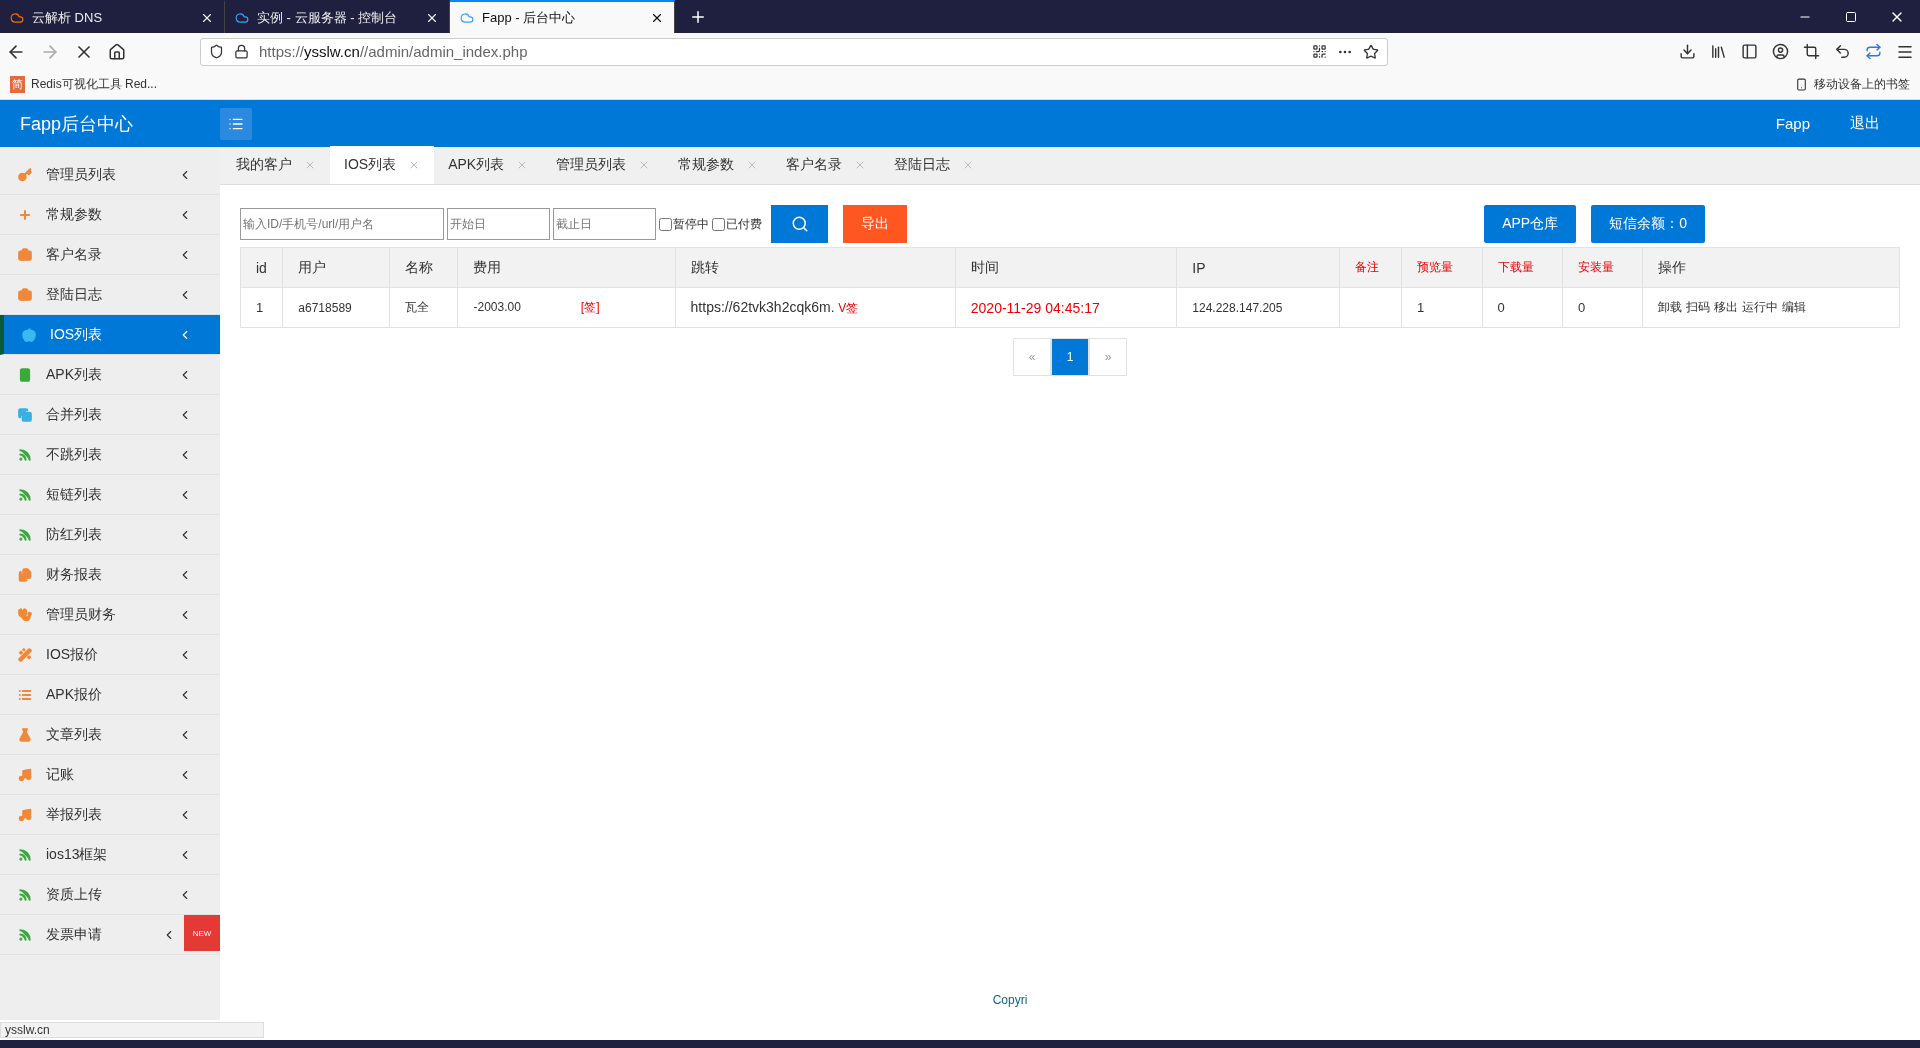 The width and height of the screenshot is (1920, 1048). What do you see at coordinates (1865, 123) in the screenshot?
I see `logout-link: 退出` at bounding box center [1865, 123].